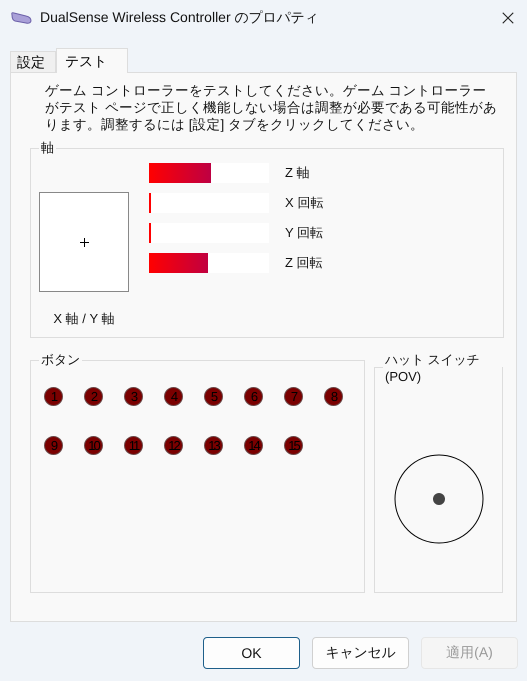 The height and width of the screenshot is (681, 527). What do you see at coordinates (133, 445) in the screenshot?
I see `button-indicator: 11` at bounding box center [133, 445].